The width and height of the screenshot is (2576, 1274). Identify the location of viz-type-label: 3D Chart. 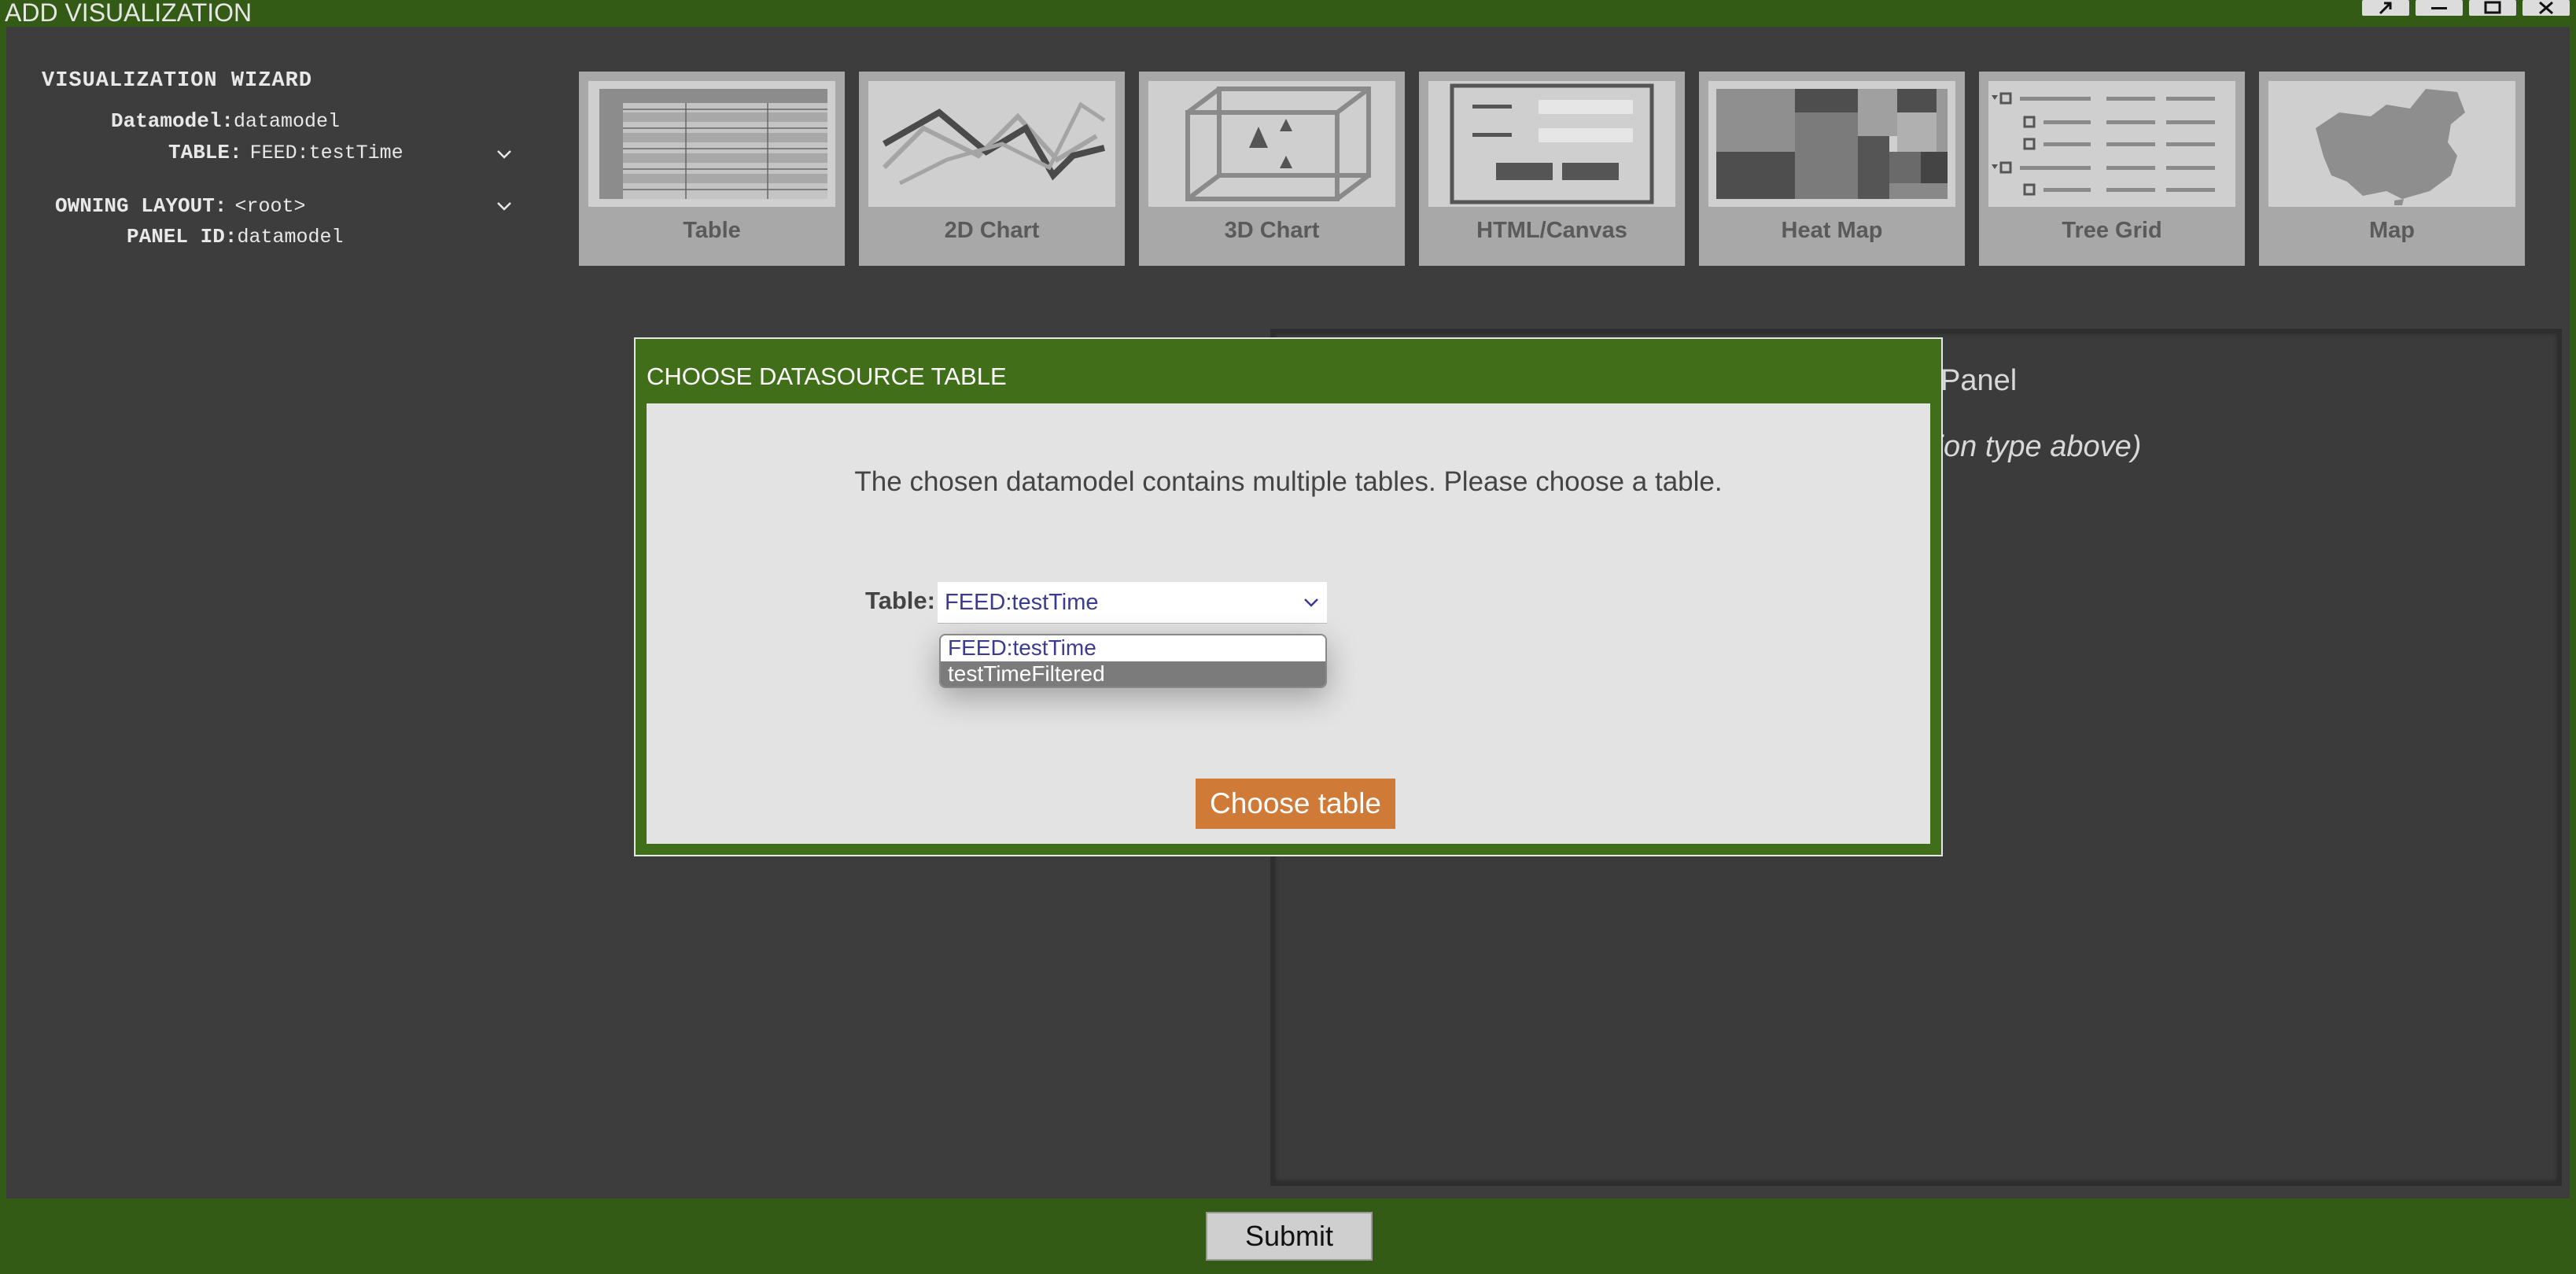
(1272, 230).